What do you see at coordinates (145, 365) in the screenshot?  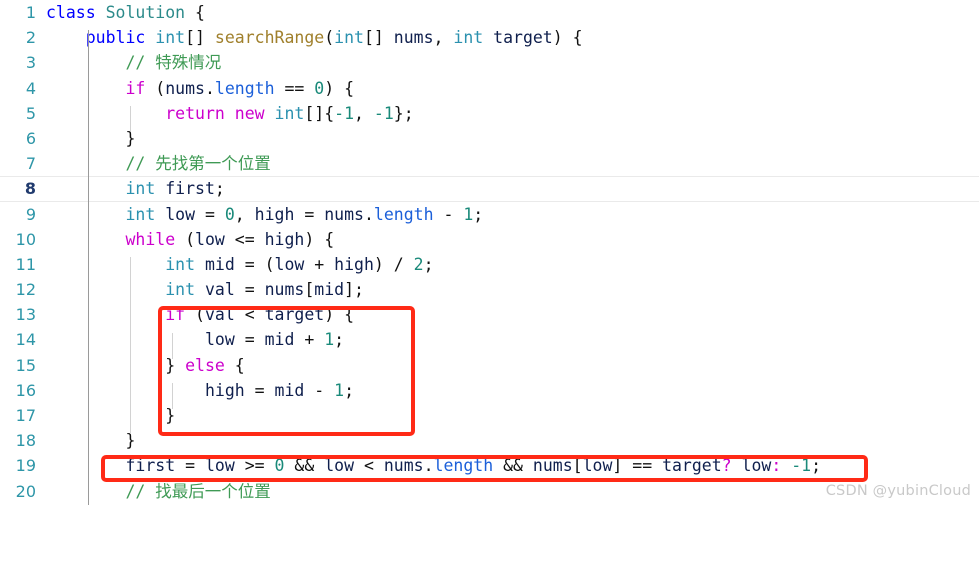 I see `line-content: } else {` at bounding box center [145, 365].